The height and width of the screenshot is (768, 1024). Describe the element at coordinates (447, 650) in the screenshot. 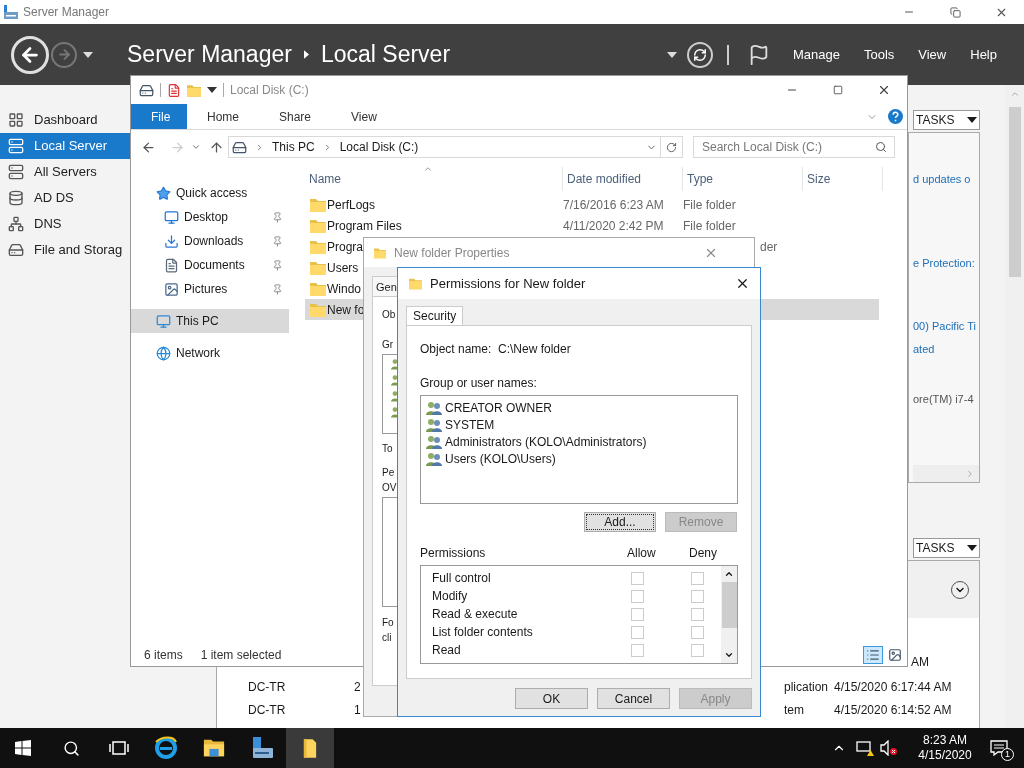

I see `permission-name: Read` at that location.